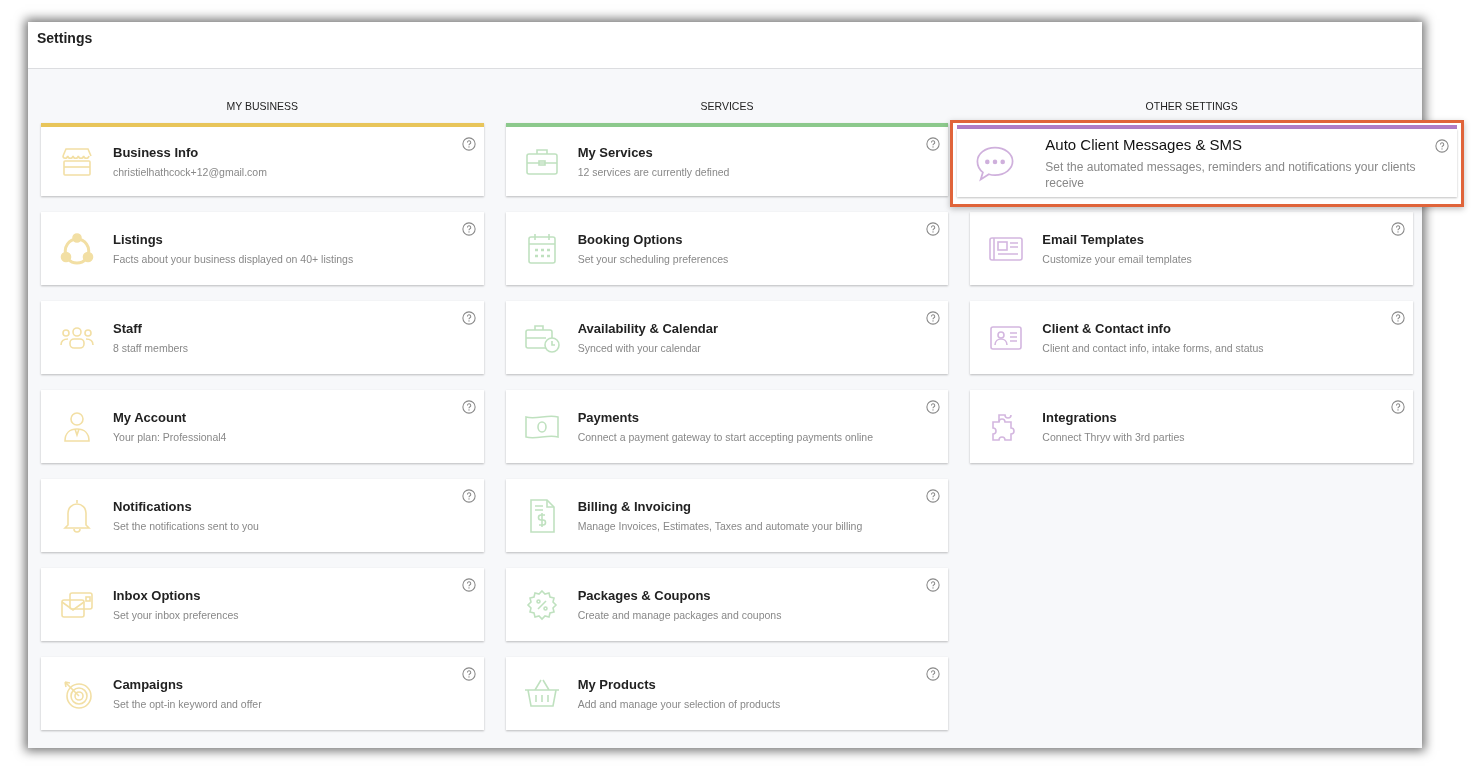 The height and width of the screenshot is (766, 1478). What do you see at coordinates (262, 337) in the screenshot?
I see `settings-card: Staff 8 staff members` at bounding box center [262, 337].